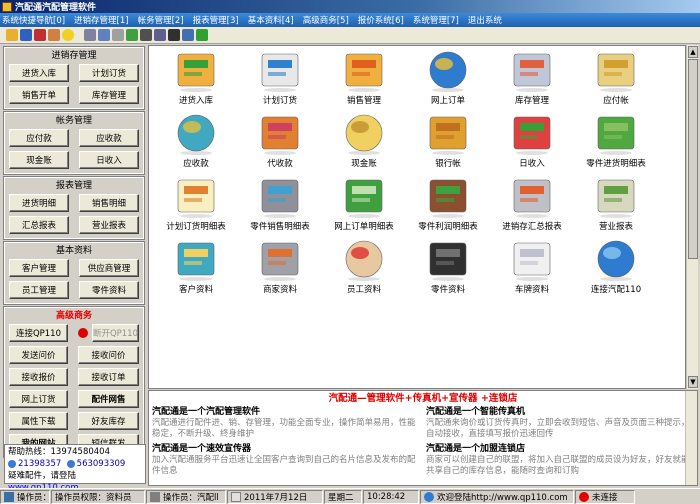 This screenshot has width=700, height=504. What do you see at coordinates (174, 35) in the screenshot?
I see `film-icon` at bounding box center [174, 35].